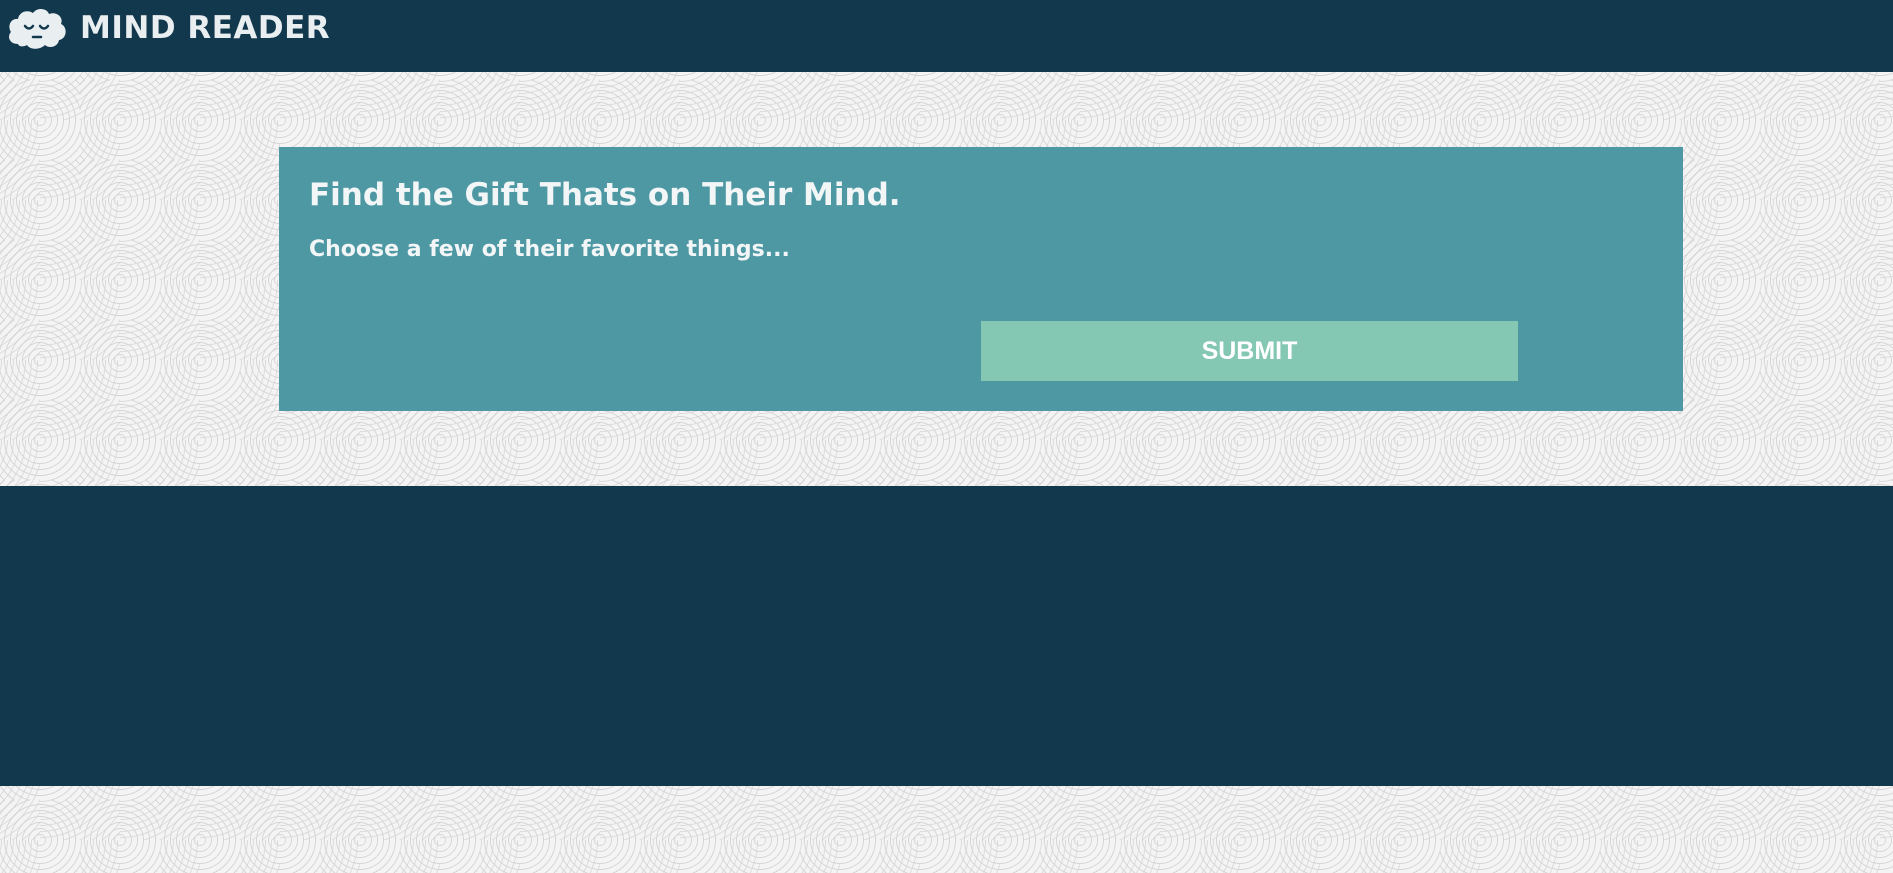 The height and width of the screenshot is (873, 1893). I want to click on page-title: Find the Gift Thats on Their Mind., so click(605, 195).